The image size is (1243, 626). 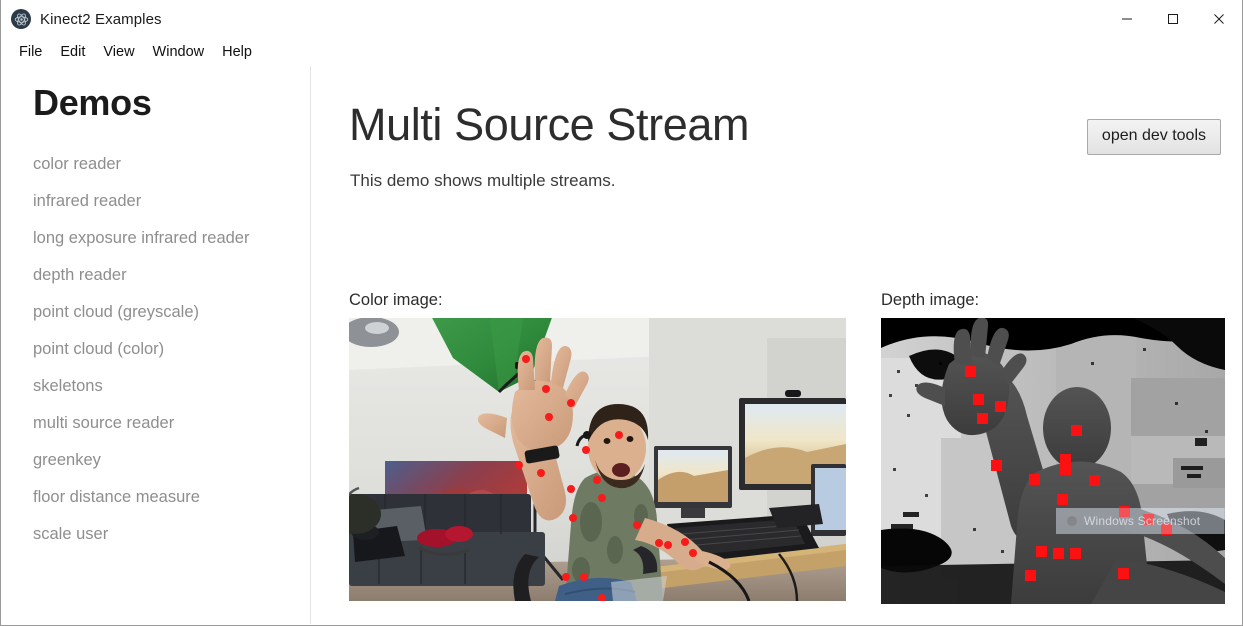 I want to click on sidebar-item-long-exposure-infrared: long exposure infrared reader, so click(x=155, y=238).